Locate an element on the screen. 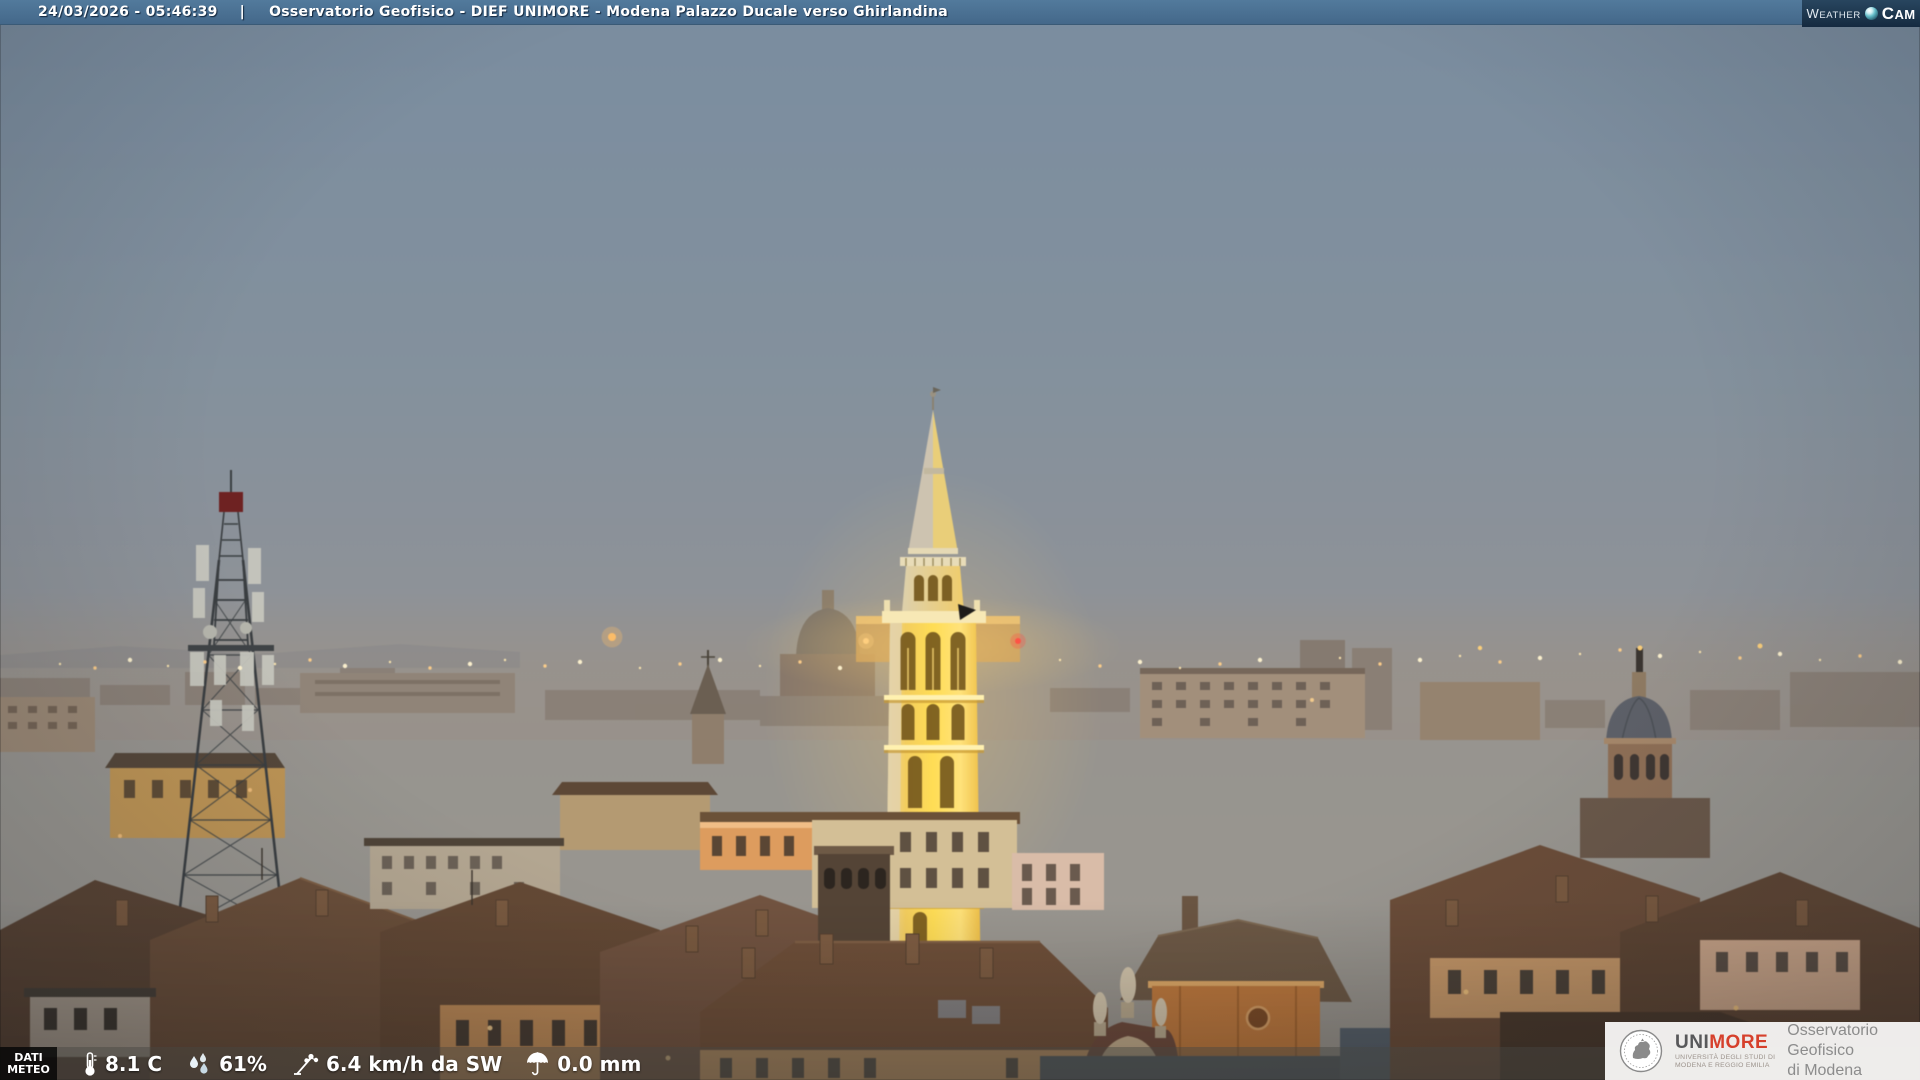 This screenshot has height=1080, width=1920. humidity-value: 61% is located at coordinates (243, 1063).